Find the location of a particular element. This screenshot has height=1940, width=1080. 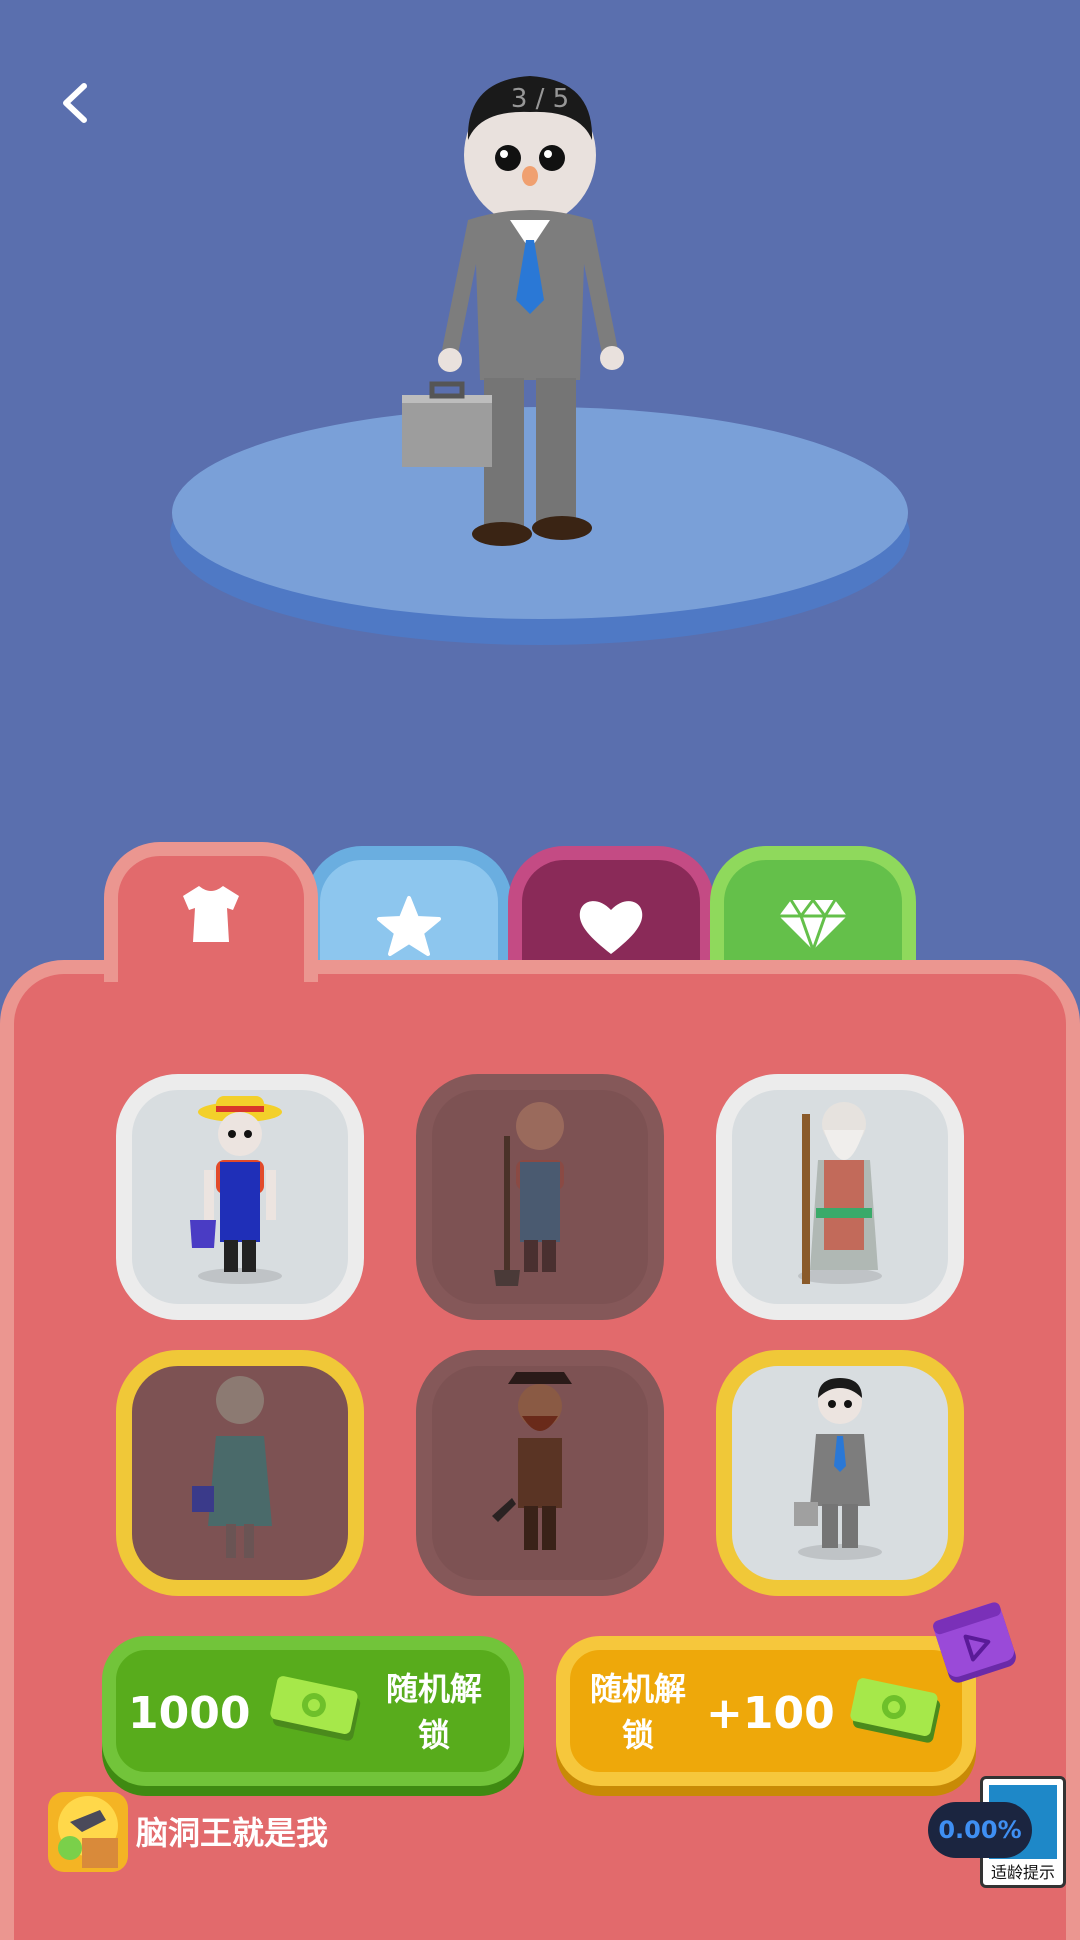

tab-heart is located at coordinates (611, 911).